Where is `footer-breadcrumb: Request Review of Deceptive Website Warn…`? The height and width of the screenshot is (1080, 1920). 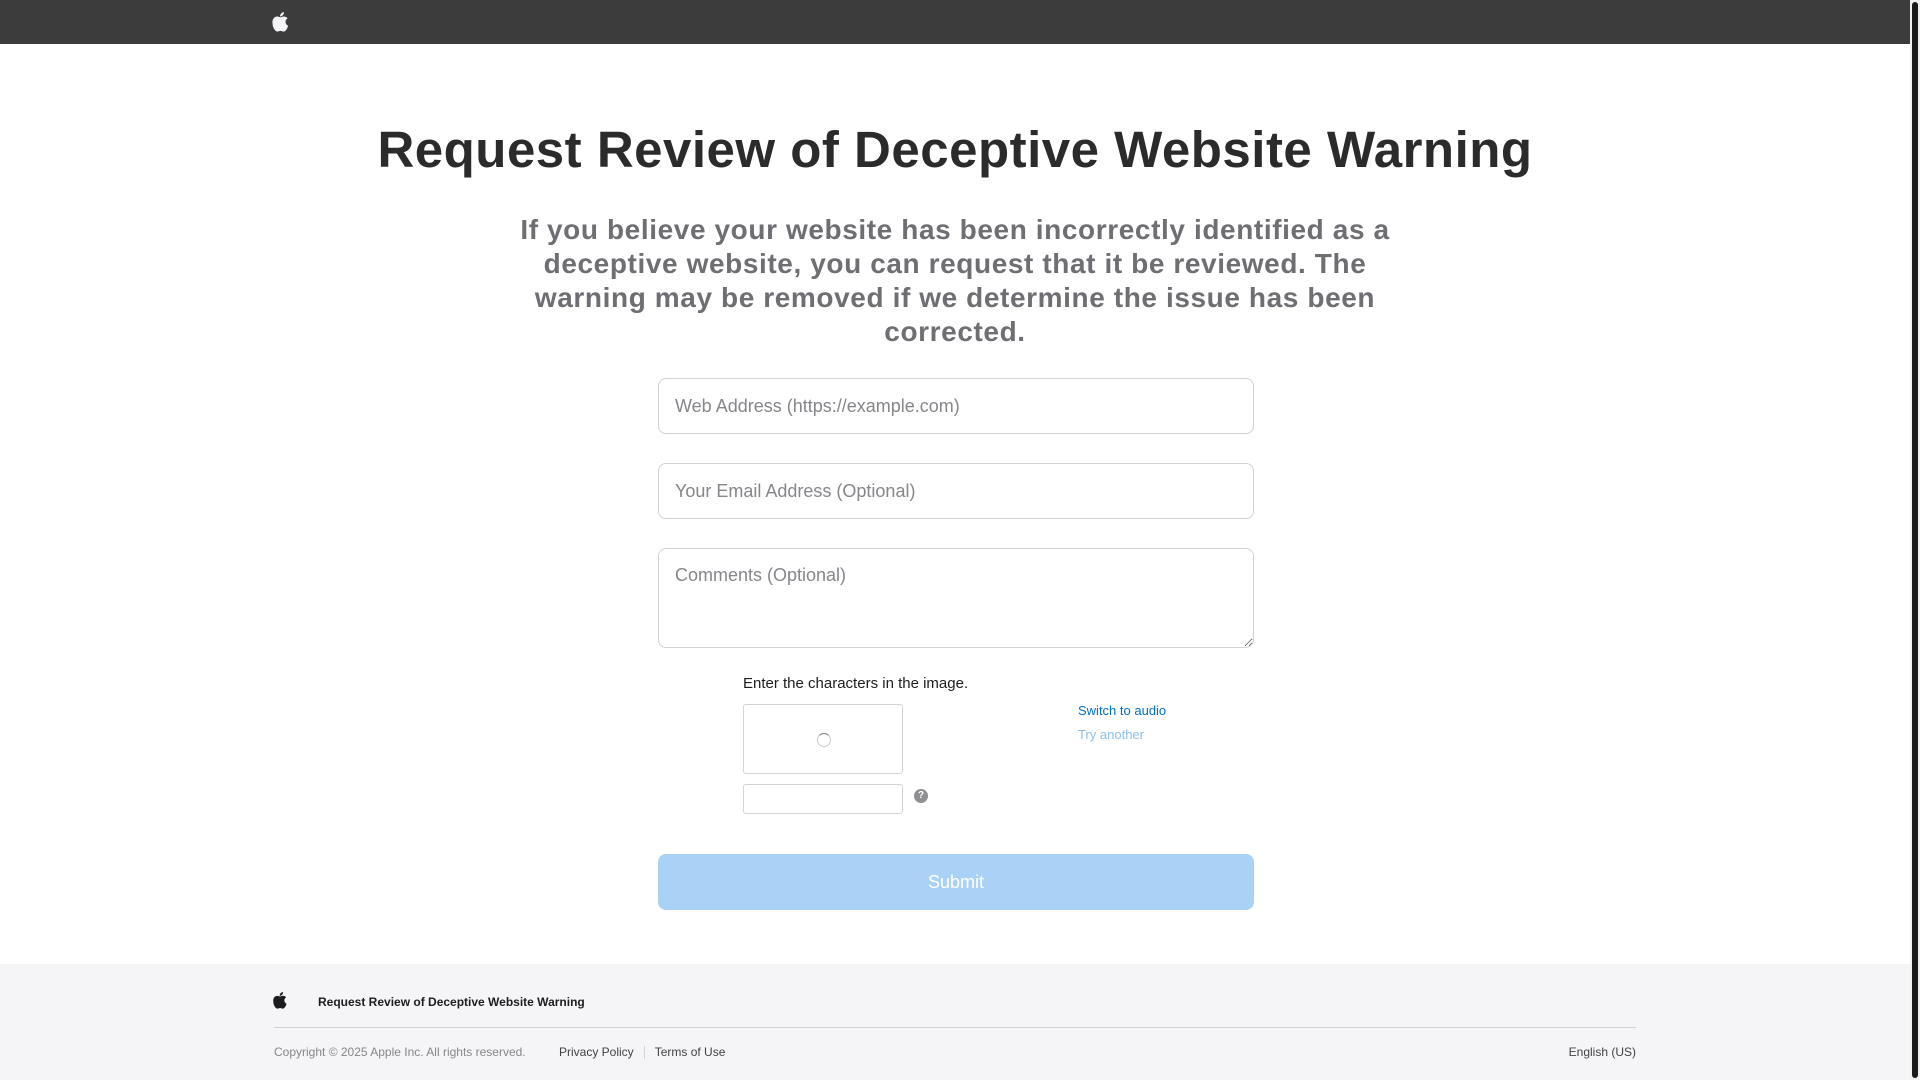 footer-breadcrumb: Request Review of Deceptive Website Warn… is located at coordinates (451, 1002).